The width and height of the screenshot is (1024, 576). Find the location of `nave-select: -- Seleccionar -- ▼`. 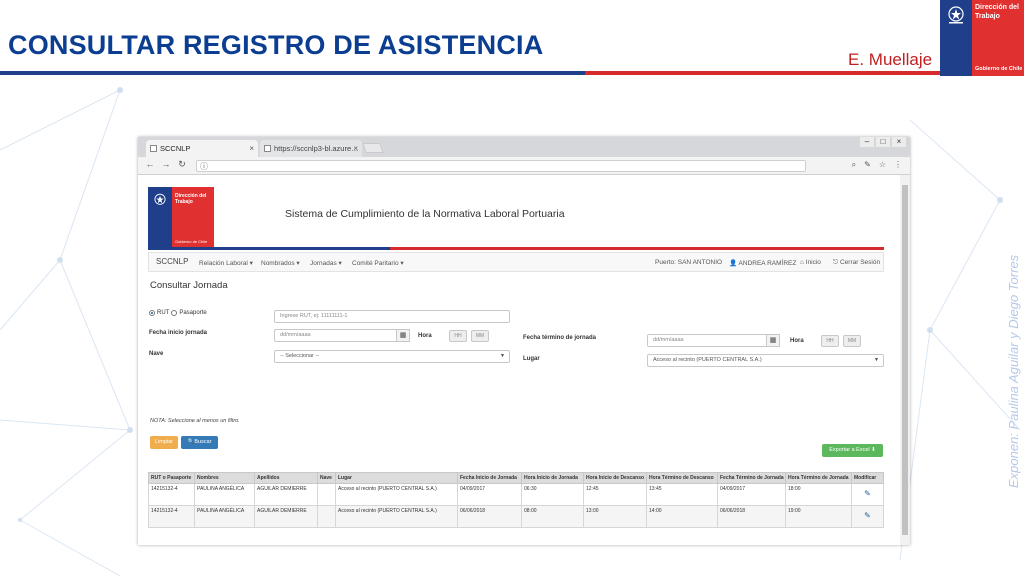

nave-select: -- Seleccionar -- ▼ is located at coordinates (392, 356).